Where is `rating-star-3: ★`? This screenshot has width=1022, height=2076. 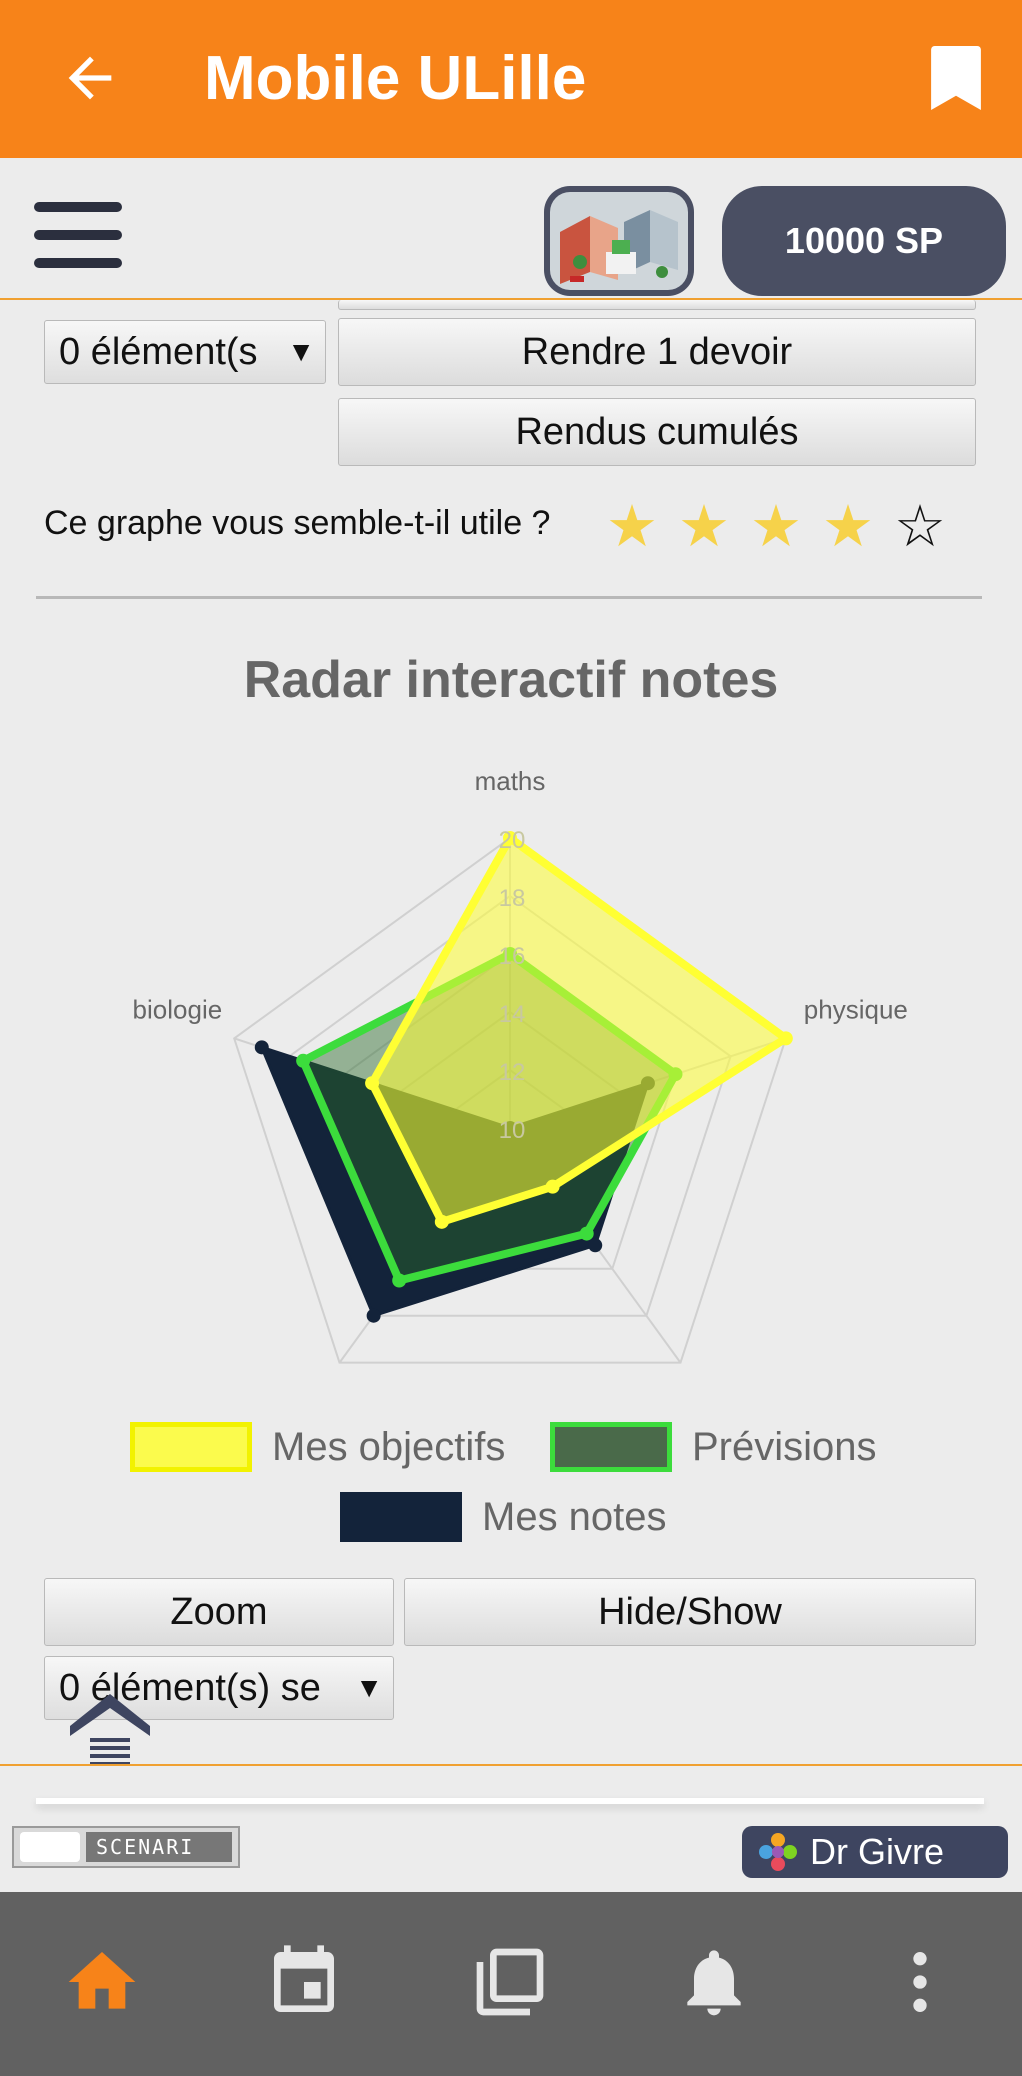 rating-star-3: ★ is located at coordinates (776, 527).